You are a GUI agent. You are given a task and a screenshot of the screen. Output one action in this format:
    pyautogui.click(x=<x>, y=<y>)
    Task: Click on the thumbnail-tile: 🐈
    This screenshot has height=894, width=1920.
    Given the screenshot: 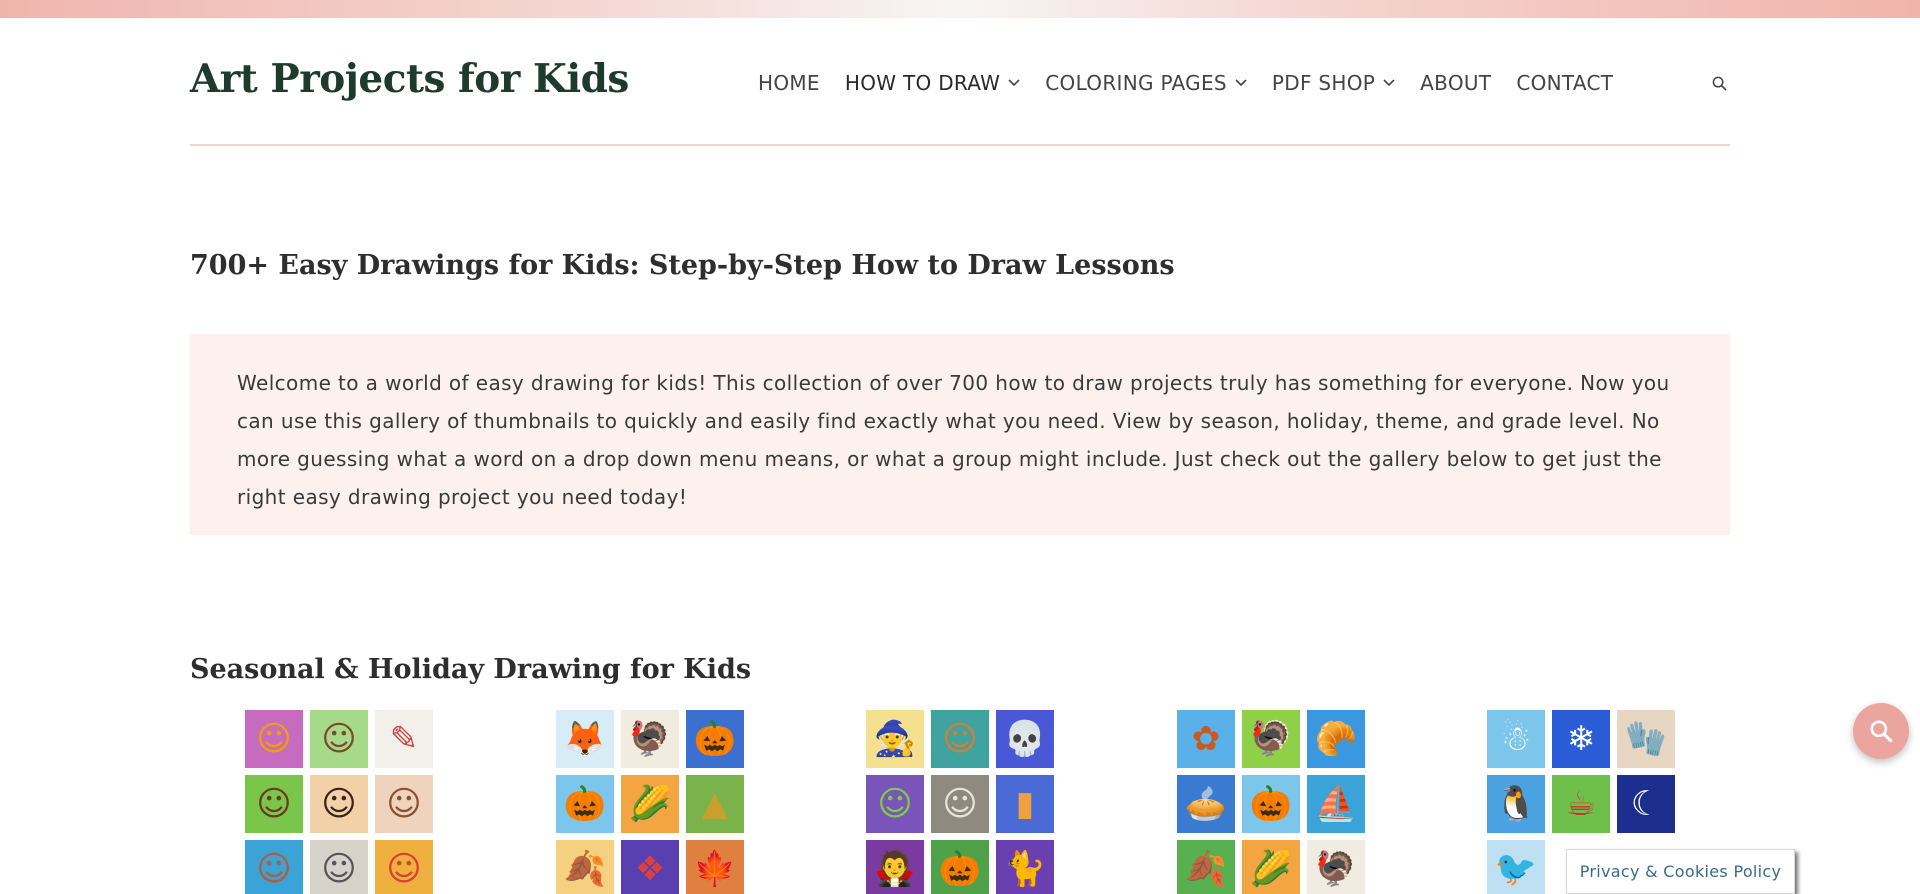 What is the action you would take?
    pyautogui.click(x=1025, y=867)
    